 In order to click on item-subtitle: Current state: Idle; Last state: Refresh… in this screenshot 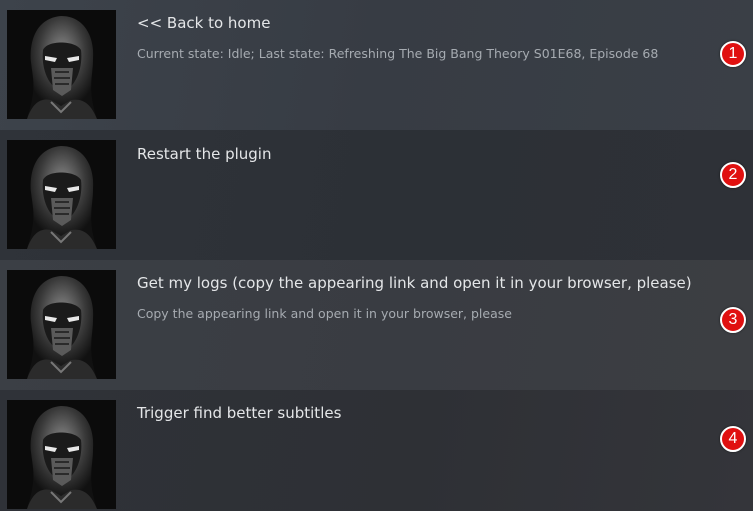, I will do `click(398, 53)`.